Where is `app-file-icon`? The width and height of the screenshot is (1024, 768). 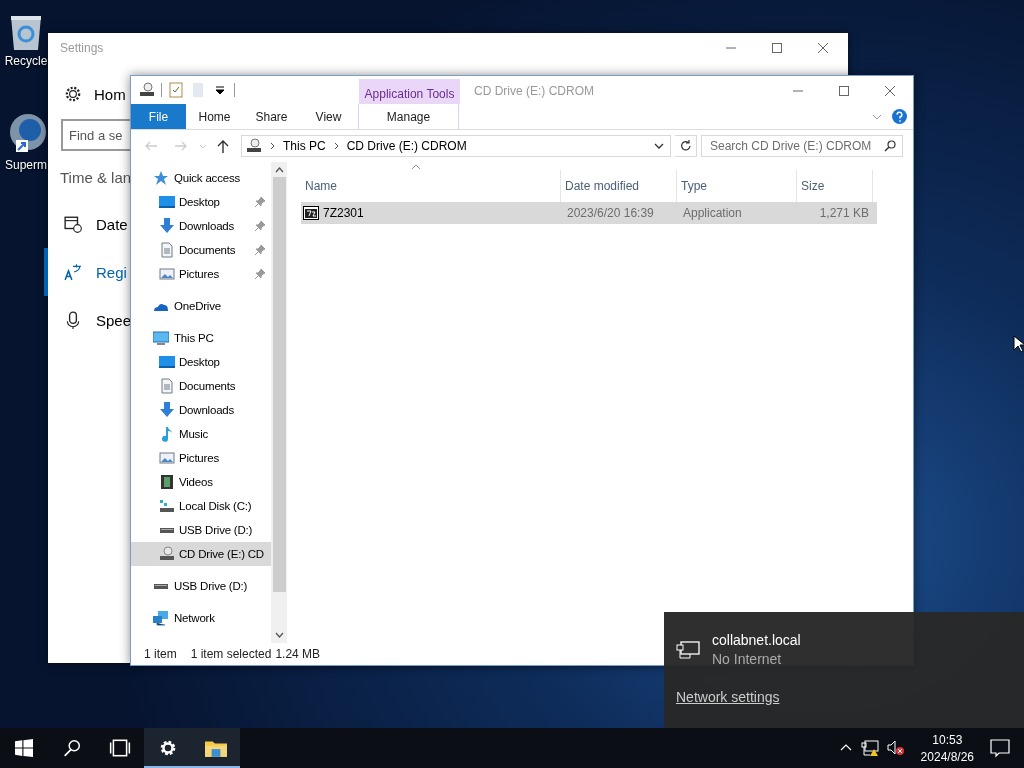
app-file-icon is located at coordinates (311, 213).